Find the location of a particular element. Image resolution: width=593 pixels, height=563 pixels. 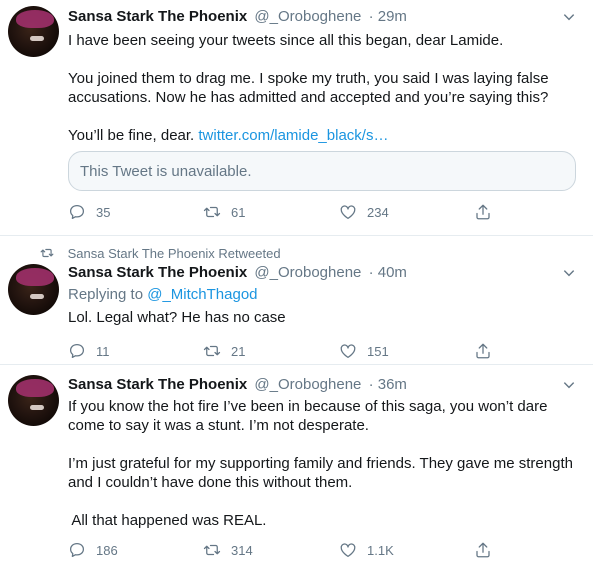

retweet-count: 21 is located at coordinates (238, 351).